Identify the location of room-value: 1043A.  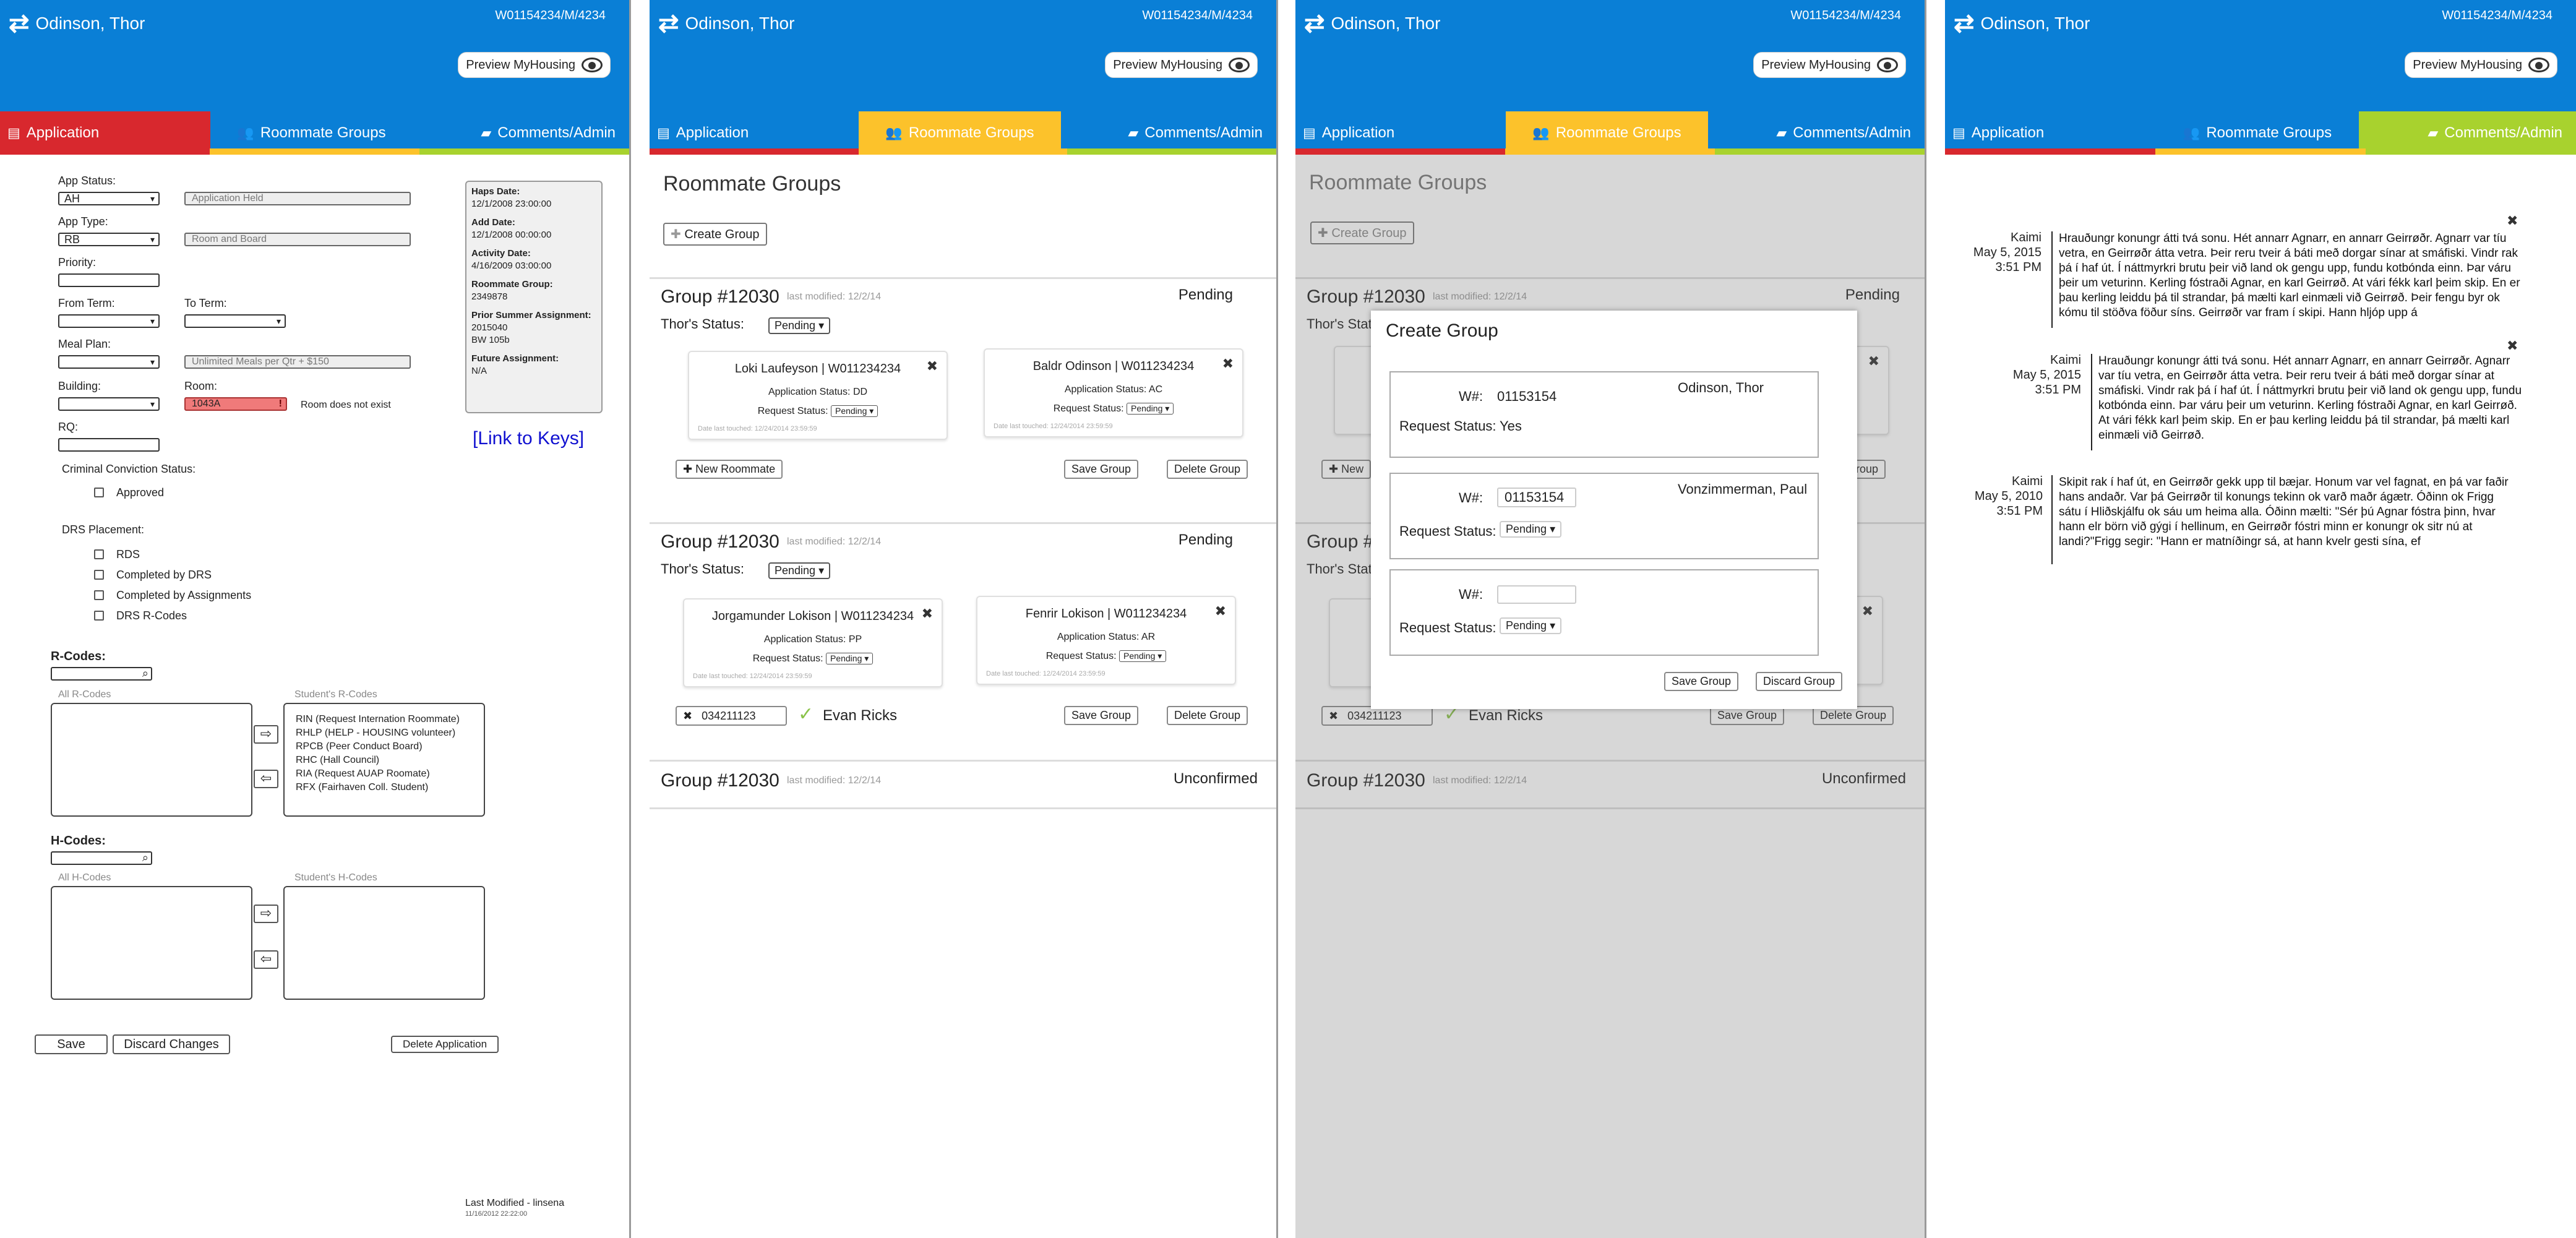
(206, 403).